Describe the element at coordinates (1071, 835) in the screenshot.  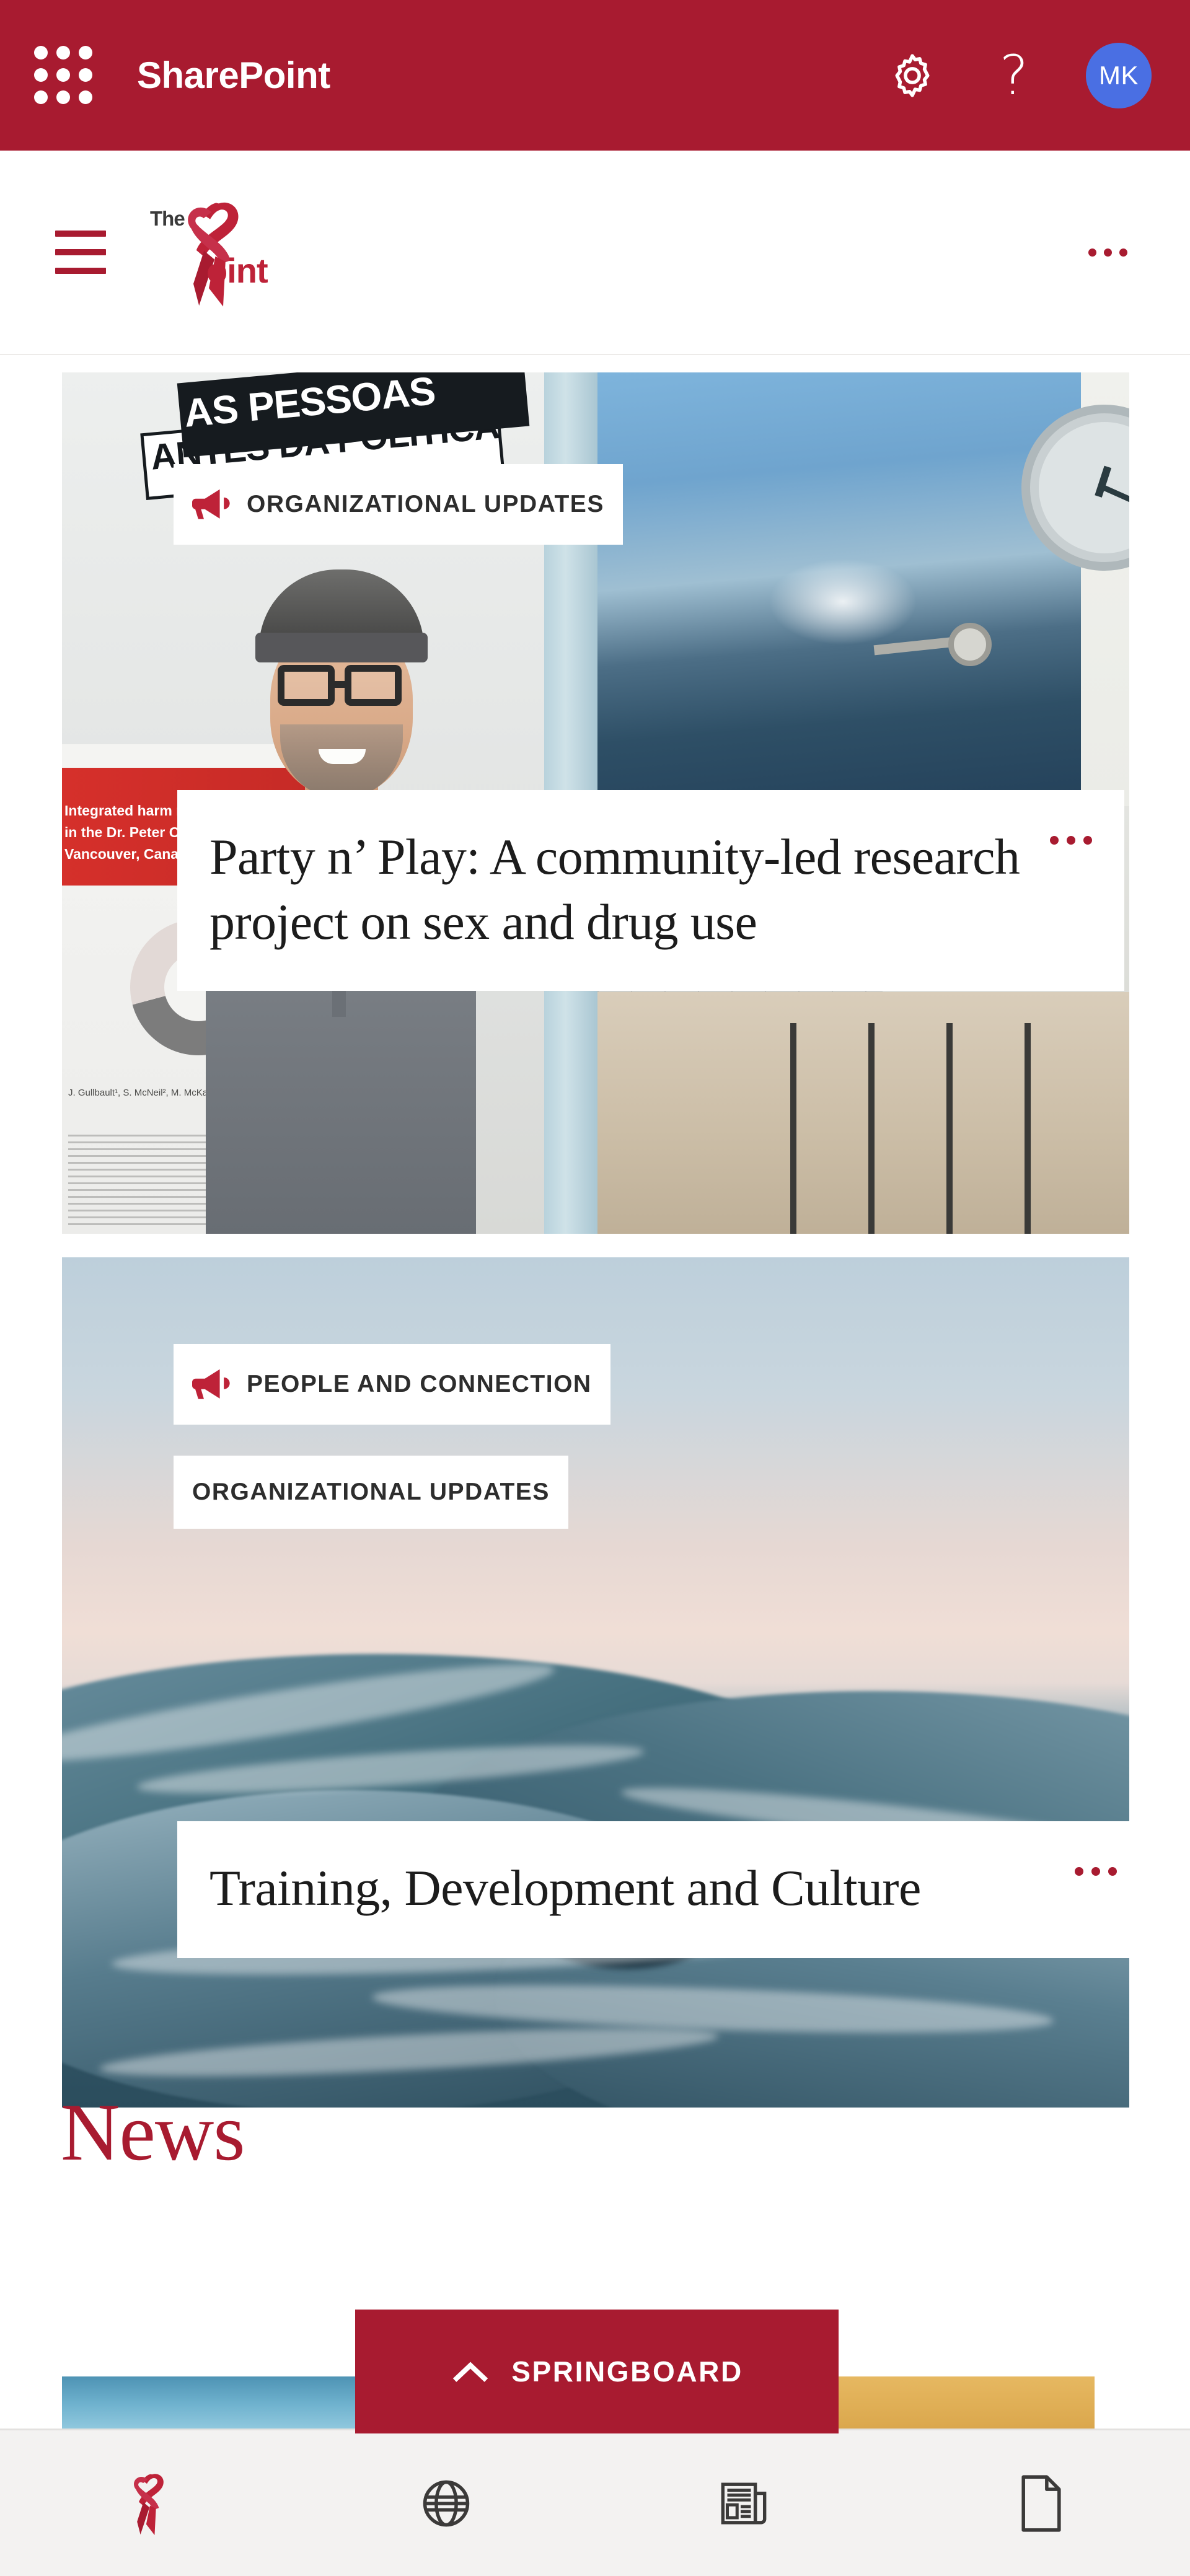
I see `hero-card-1-ellipsis-icon` at that location.